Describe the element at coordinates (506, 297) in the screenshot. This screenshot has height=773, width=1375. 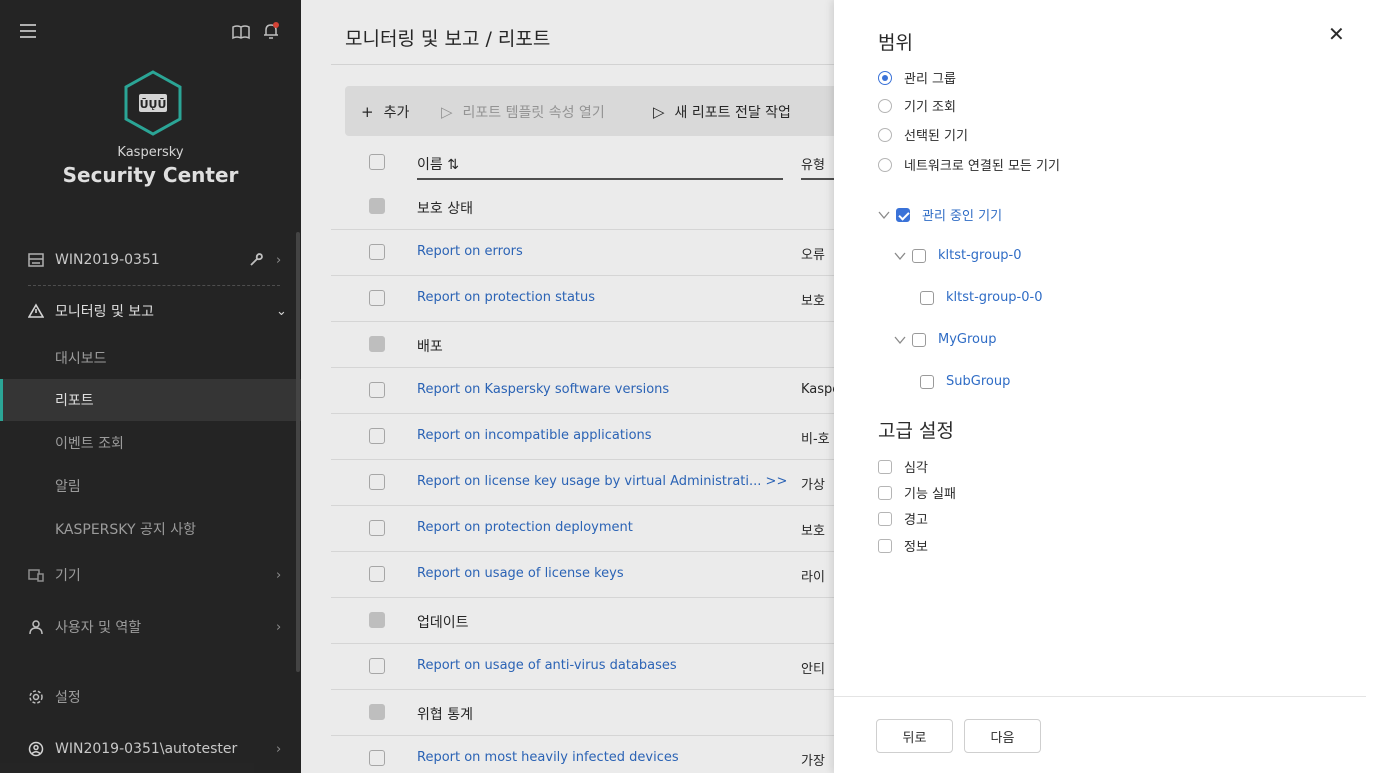
I see `report-link: Report on protection status` at that location.